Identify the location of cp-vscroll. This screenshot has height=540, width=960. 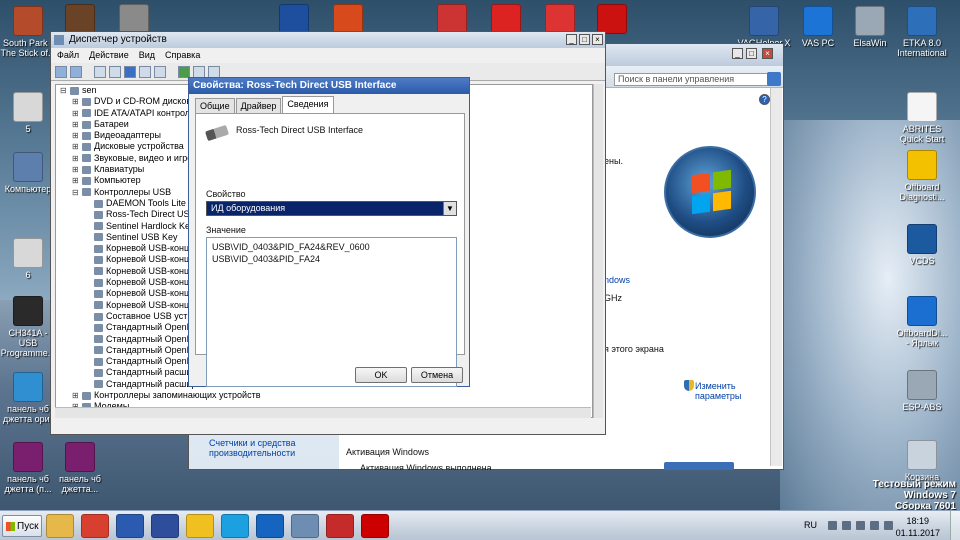
(776, 277).